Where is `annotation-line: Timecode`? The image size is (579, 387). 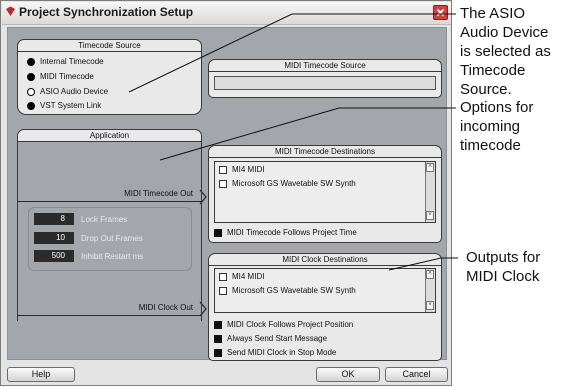 annotation-line: Timecode is located at coordinates (493, 70).